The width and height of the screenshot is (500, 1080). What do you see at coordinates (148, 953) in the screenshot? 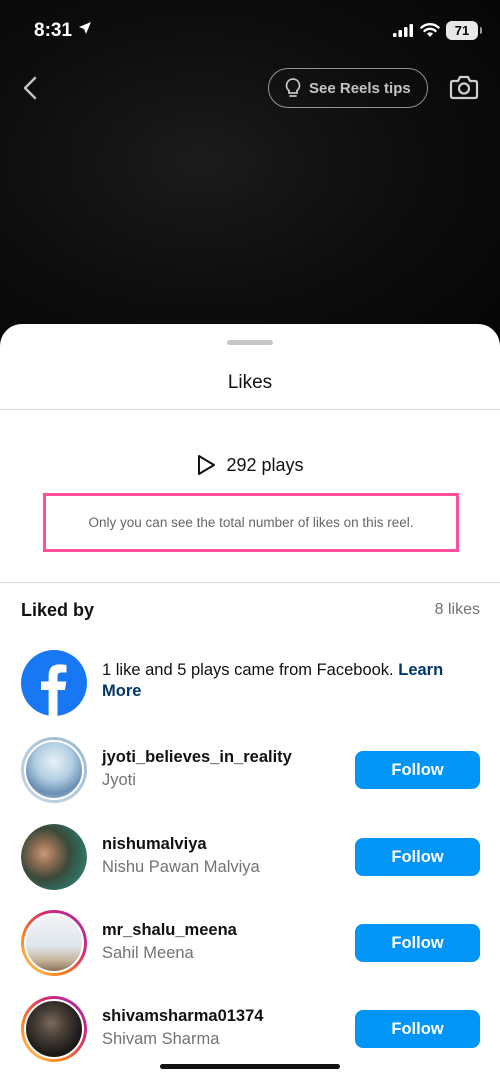
I see `full-name: Sahil Meena` at bounding box center [148, 953].